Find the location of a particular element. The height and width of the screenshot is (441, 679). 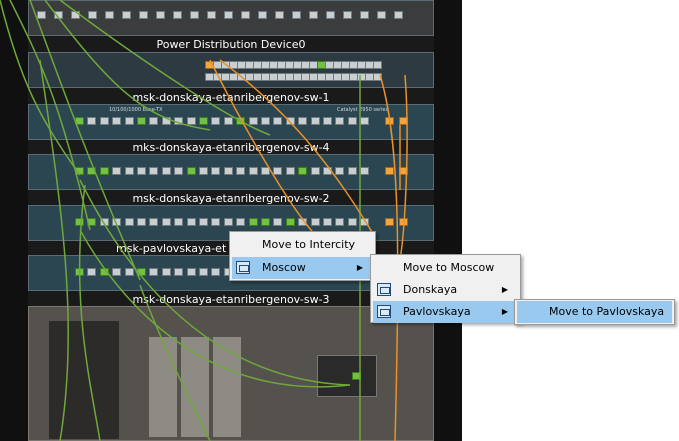

device-sw-1: Catalyst 2950 series 10/100/1000 Base-TX is located at coordinates (231, 122).